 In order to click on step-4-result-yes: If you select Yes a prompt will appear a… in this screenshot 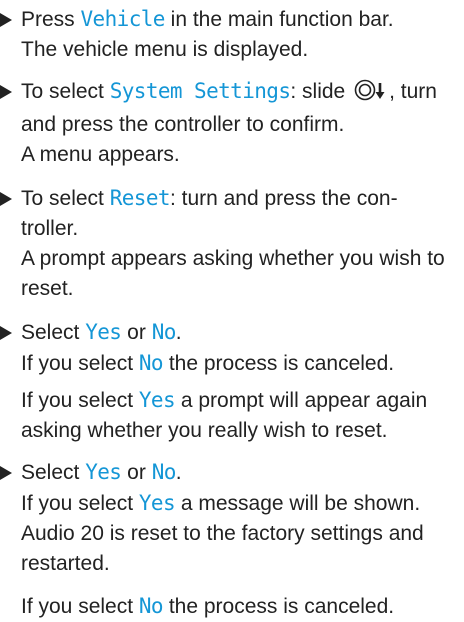, I will do `click(237, 415)`.